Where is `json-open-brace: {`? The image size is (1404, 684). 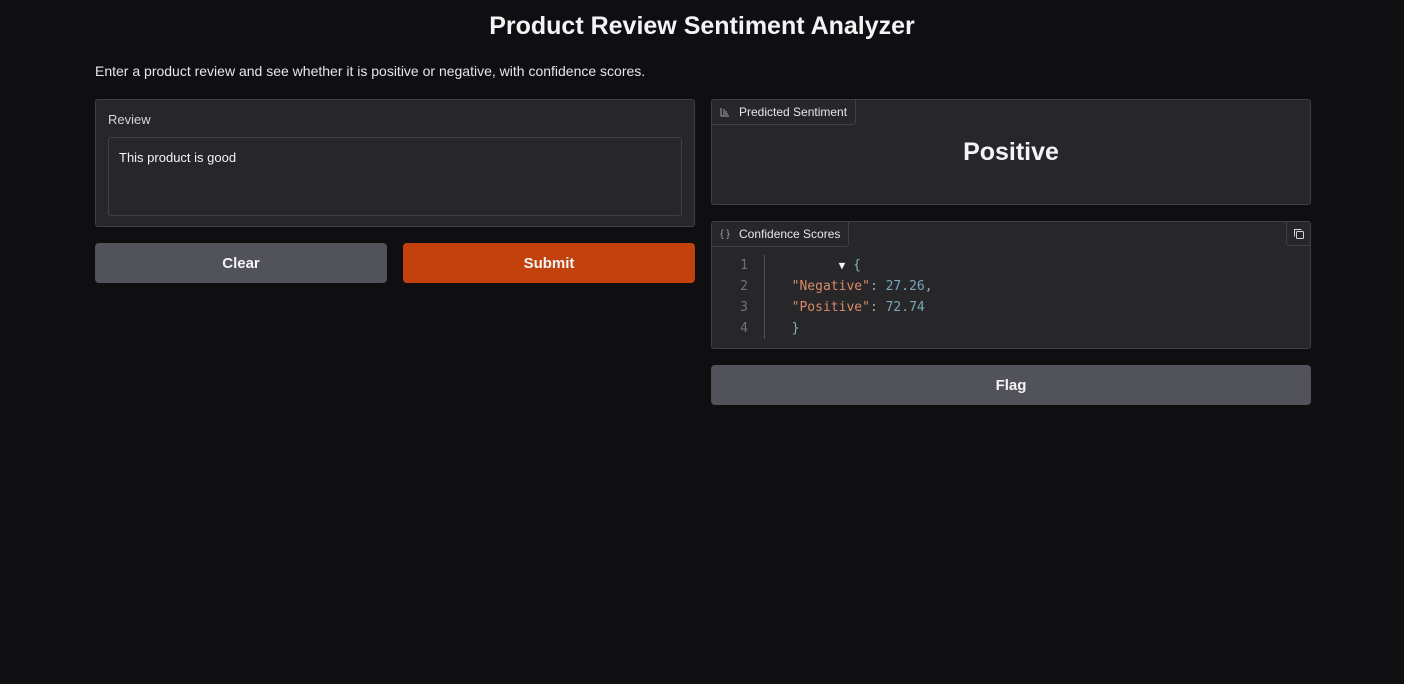
json-open-brace: { is located at coordinates (857, 265).